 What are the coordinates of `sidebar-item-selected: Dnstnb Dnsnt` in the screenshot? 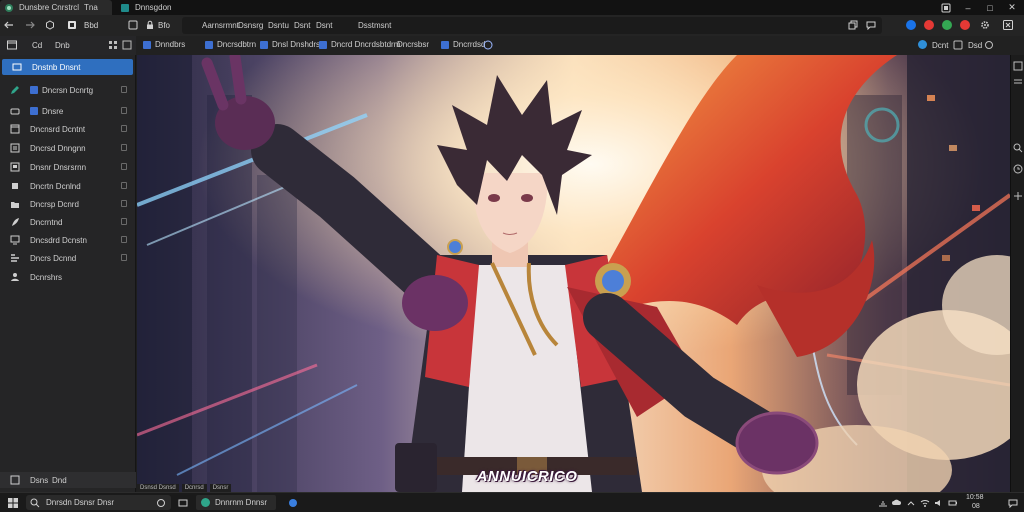 It's located at (67, 67).